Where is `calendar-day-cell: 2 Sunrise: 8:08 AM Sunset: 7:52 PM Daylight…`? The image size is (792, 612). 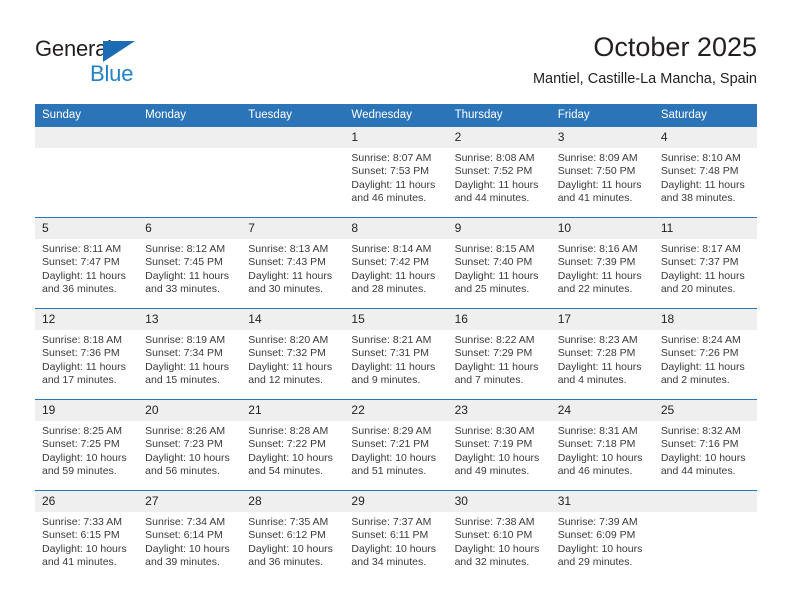
calendar-day-cell: 2 Sunrise: 8:08 AM Sunset: 7:52 PM Daylight… is located at coordinates (499, 172).